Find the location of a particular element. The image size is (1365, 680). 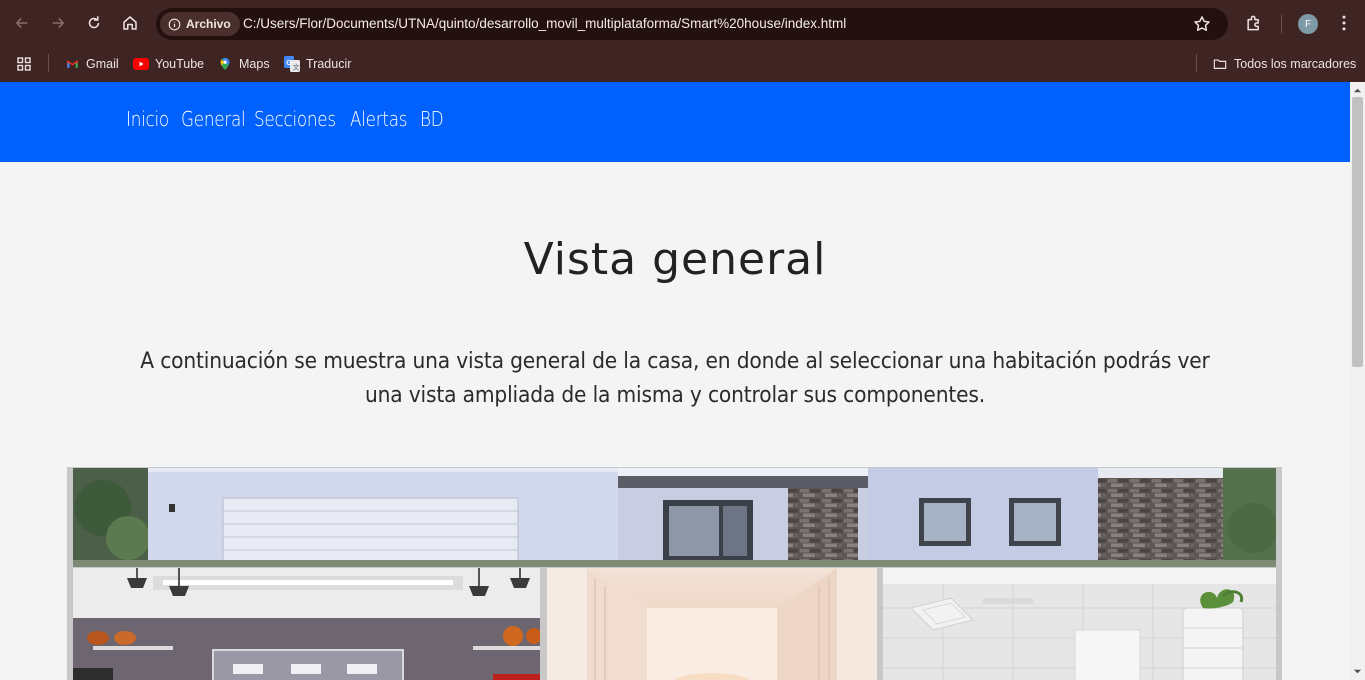

page-title: Vista general is located at coordinates (675, 259).